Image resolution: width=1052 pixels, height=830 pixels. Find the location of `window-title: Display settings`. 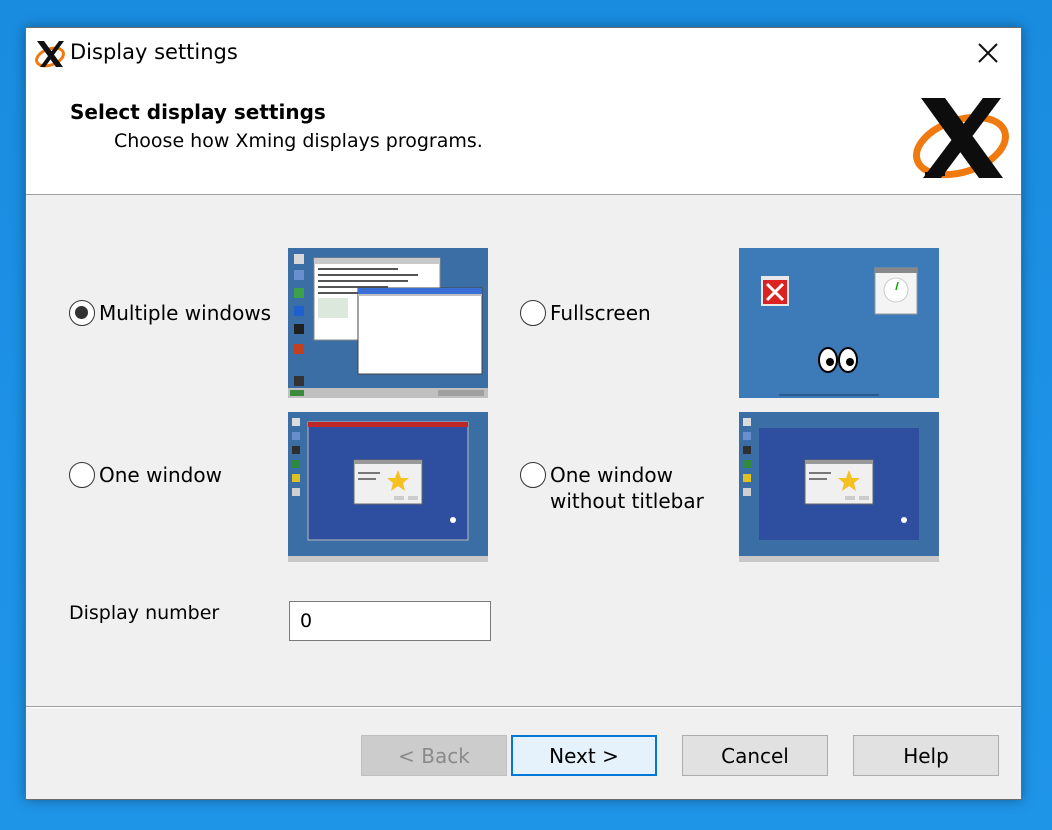

window-title: Display settings is located at coordinates (154, 52).